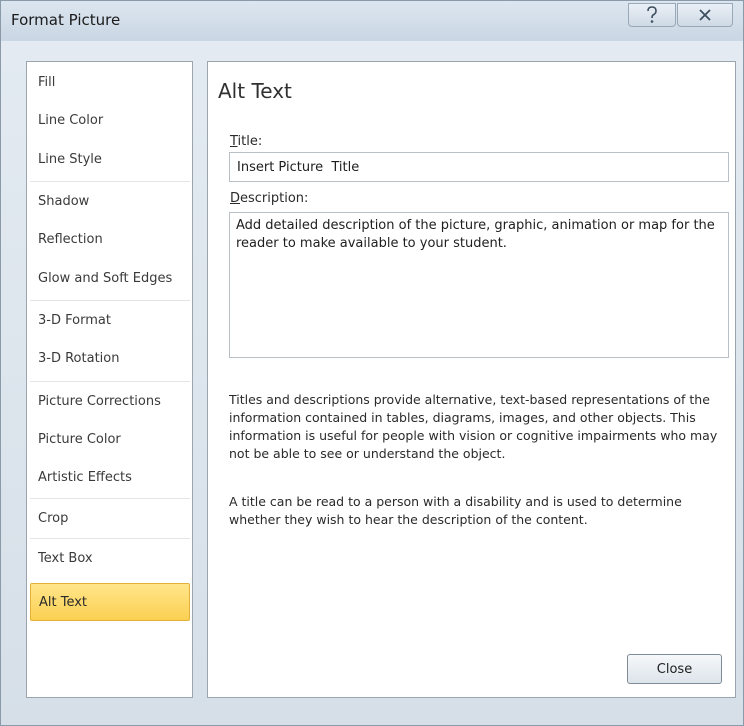  I want to click on help-question-icon, so click(652, 14).